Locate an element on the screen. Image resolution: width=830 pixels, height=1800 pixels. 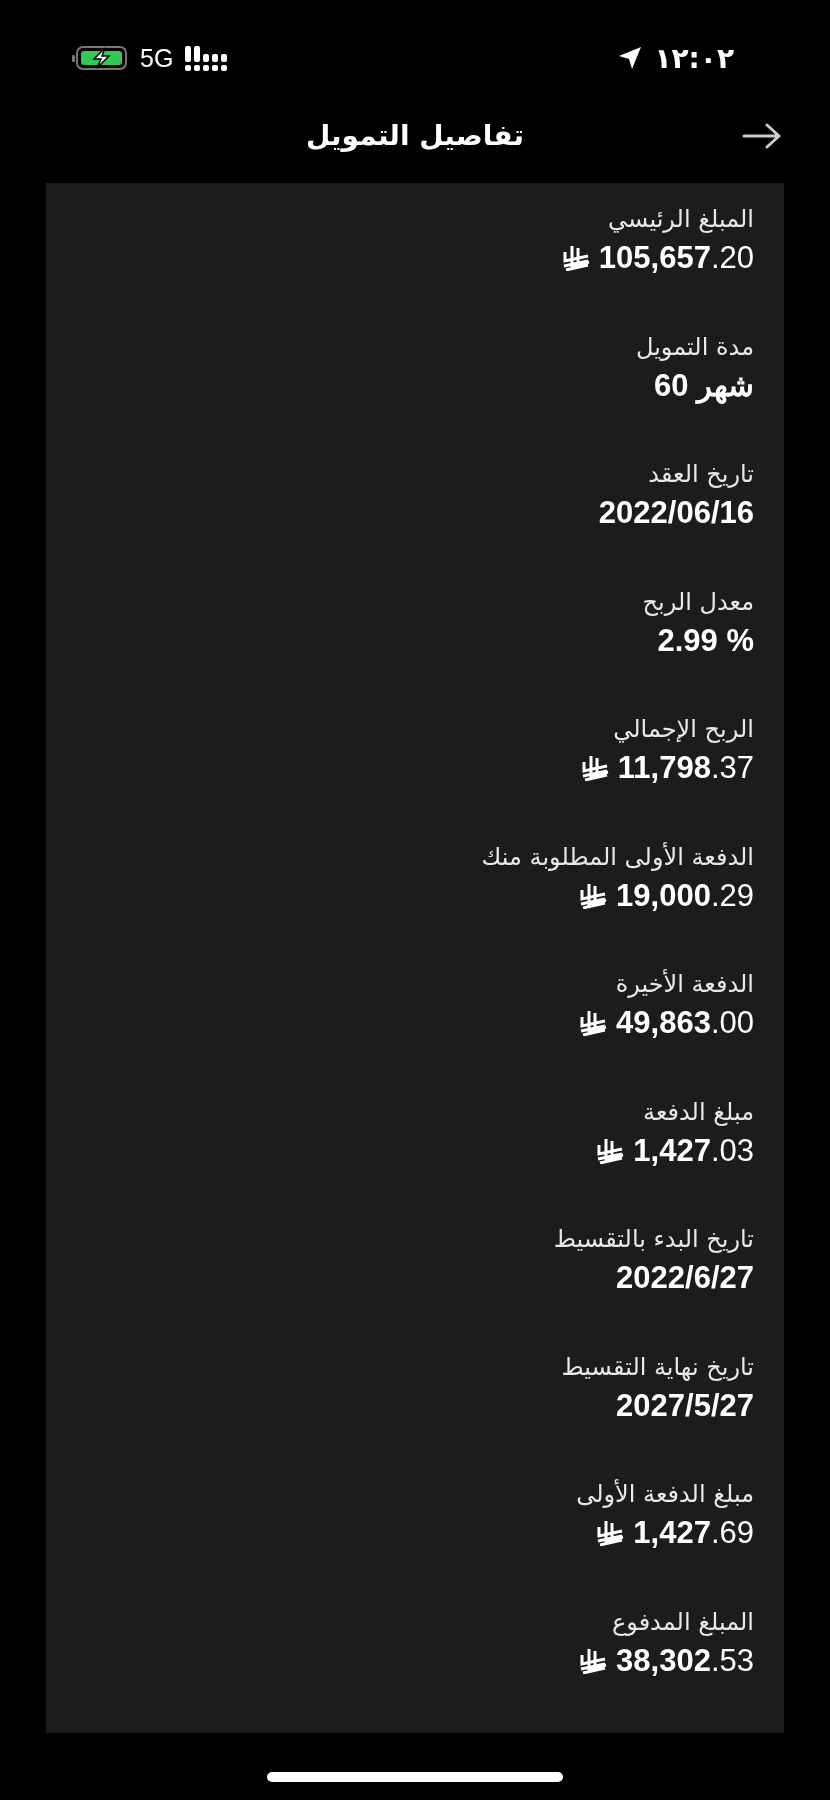
detail-value: 2.99 % is located at coordinates (705, 640).